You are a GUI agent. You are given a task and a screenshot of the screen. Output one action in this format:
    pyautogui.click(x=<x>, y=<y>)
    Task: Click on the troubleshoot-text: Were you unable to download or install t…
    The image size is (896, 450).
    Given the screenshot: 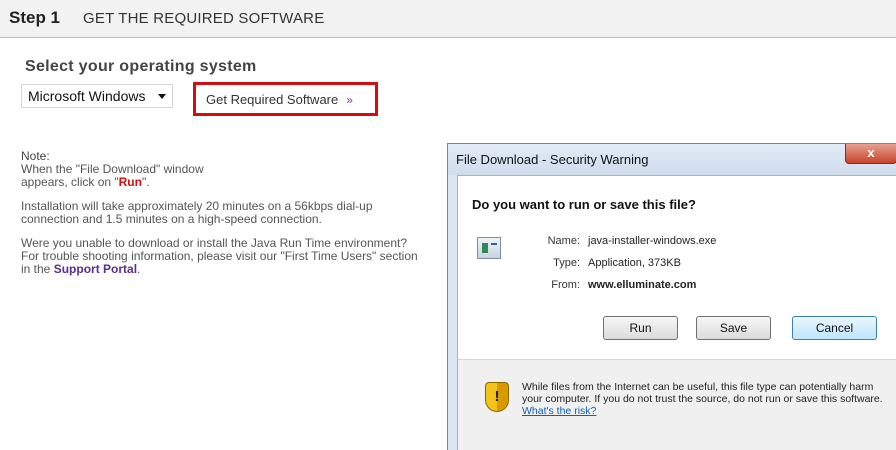 What is the action you would take?
    pyautogui.click(x=221, y=256)
    